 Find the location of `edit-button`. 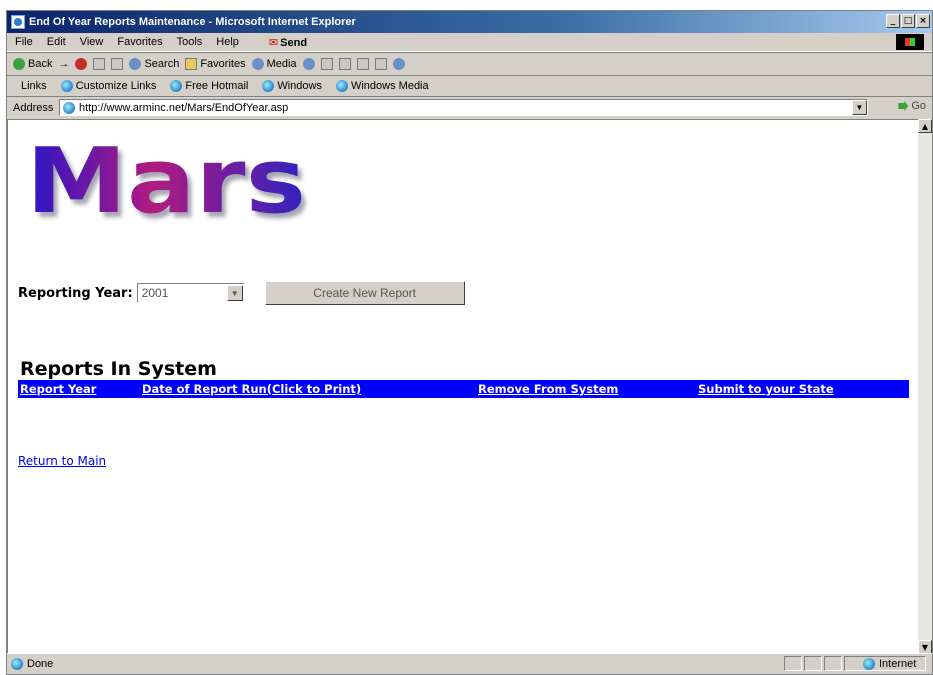

edit-button is located at coordinates (362, 64).